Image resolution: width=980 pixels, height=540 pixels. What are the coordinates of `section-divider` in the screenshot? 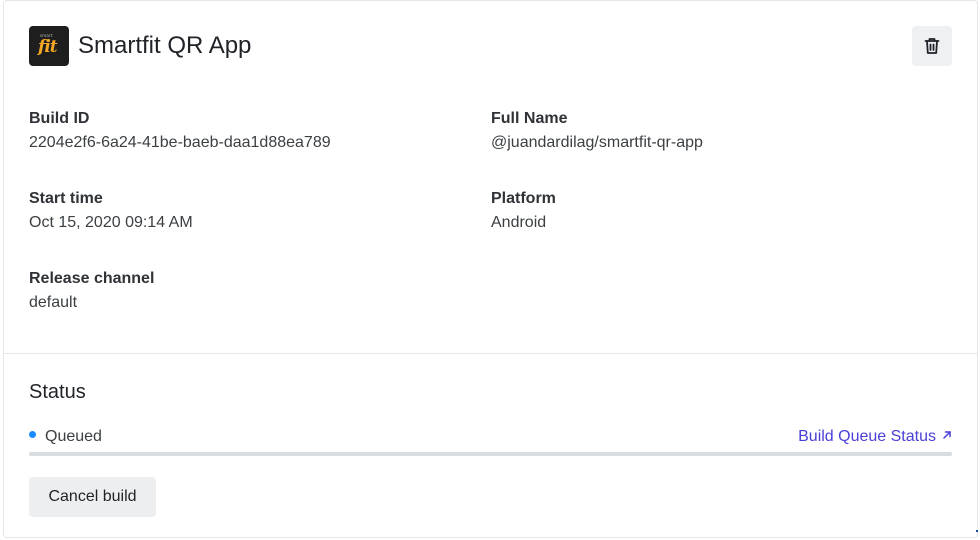 It's located at (490, 353).